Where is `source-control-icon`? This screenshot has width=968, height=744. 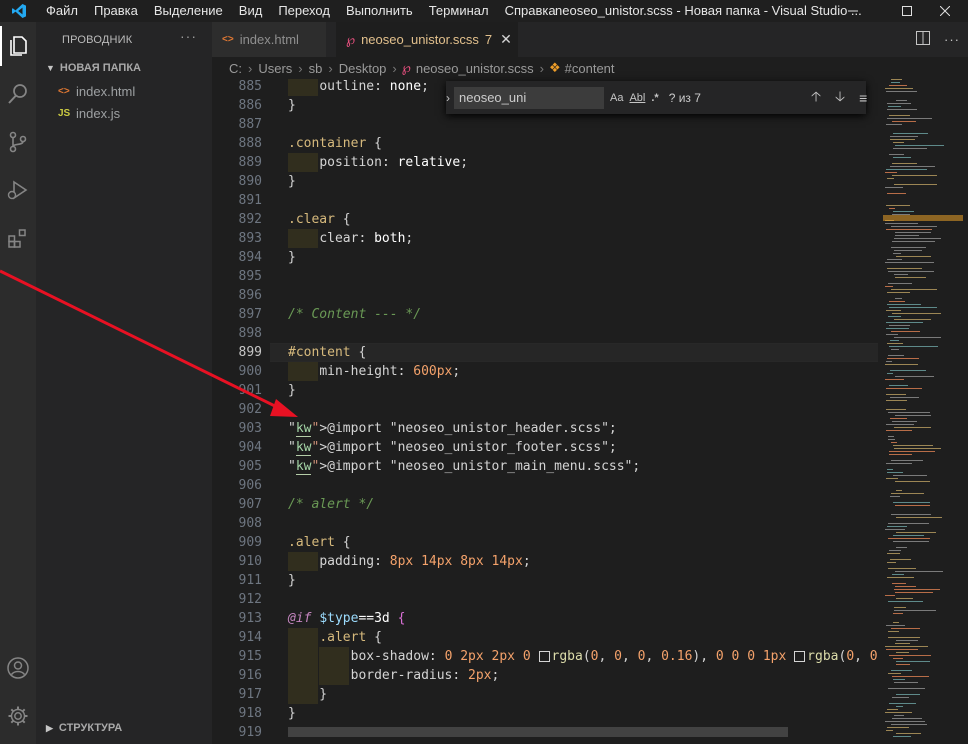
source-control-icon is located at coordinates (18, 142).